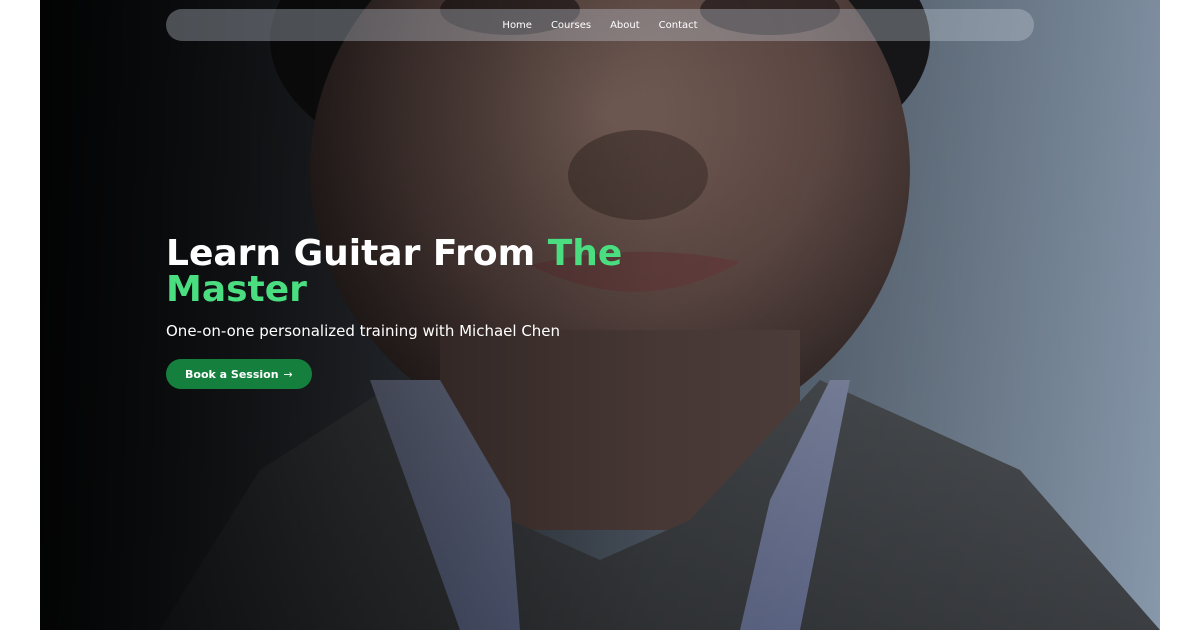 This screenshot has width=1200, height=630. What do you see at coordinates (288, 374) in the screenshot?
I see `arrow-right-icon: →` at bounding box center [288, 374].